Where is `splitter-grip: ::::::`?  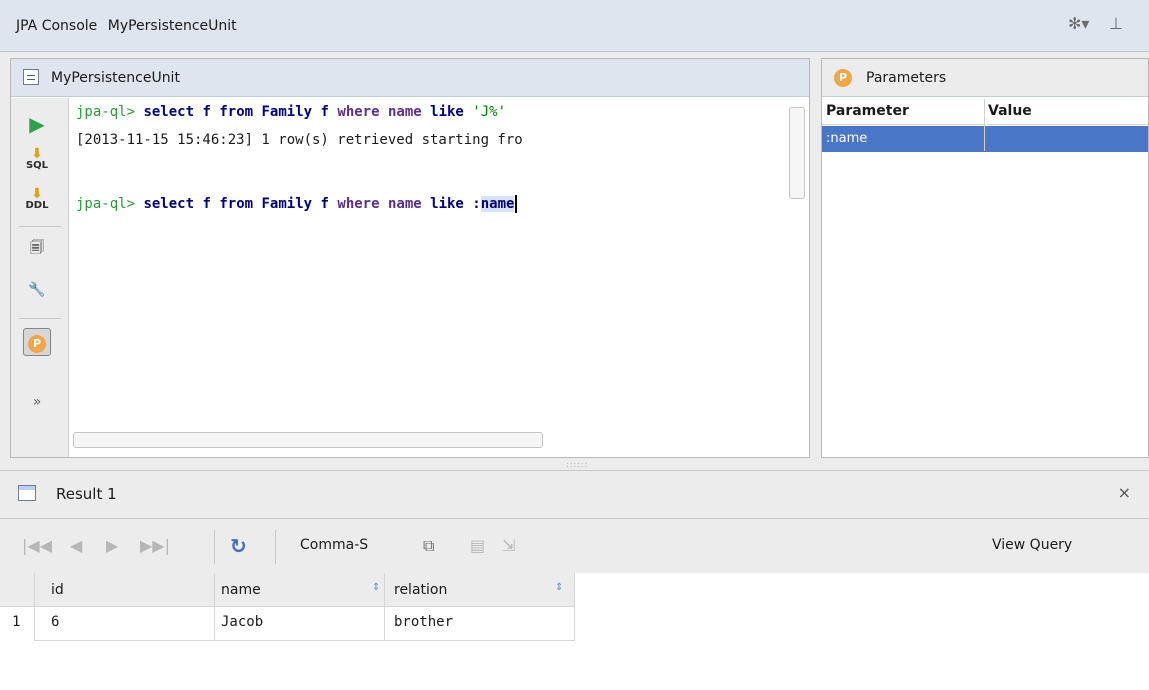 splitter-grip: :::::: is located at coordinates (577, 464).